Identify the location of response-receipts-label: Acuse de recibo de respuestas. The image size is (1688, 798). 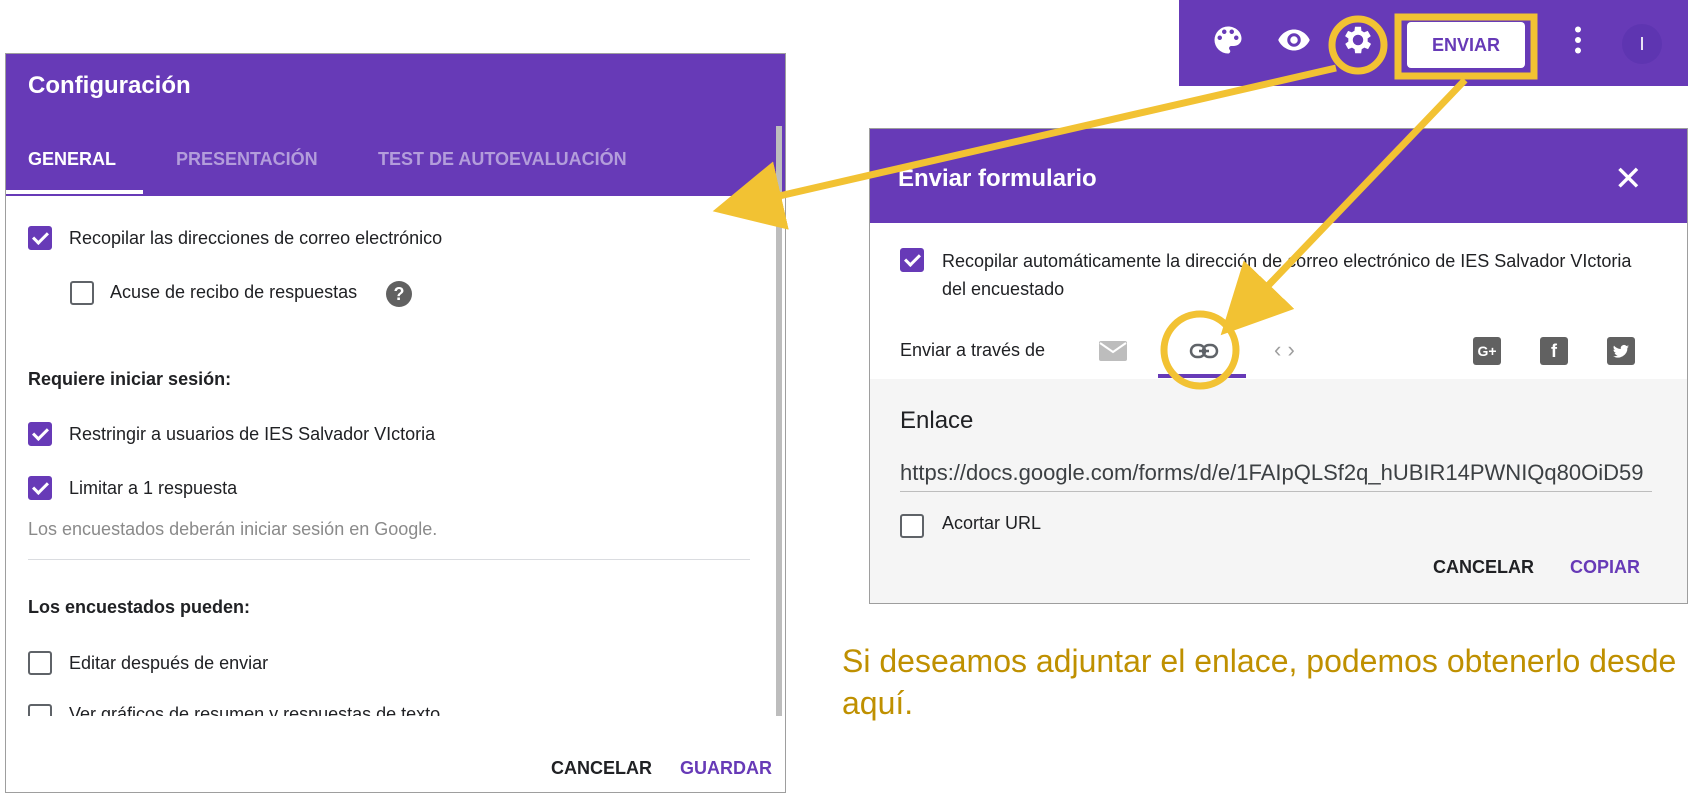
(234, 292).